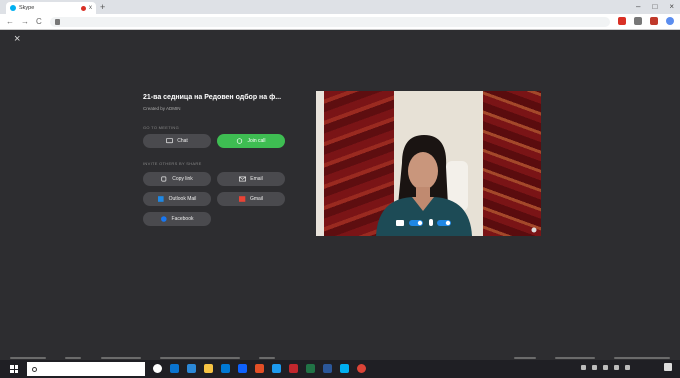 The image size is (680, 378). I want to click on outlook-mail-button: Outlook Mail, so click(177, 199).